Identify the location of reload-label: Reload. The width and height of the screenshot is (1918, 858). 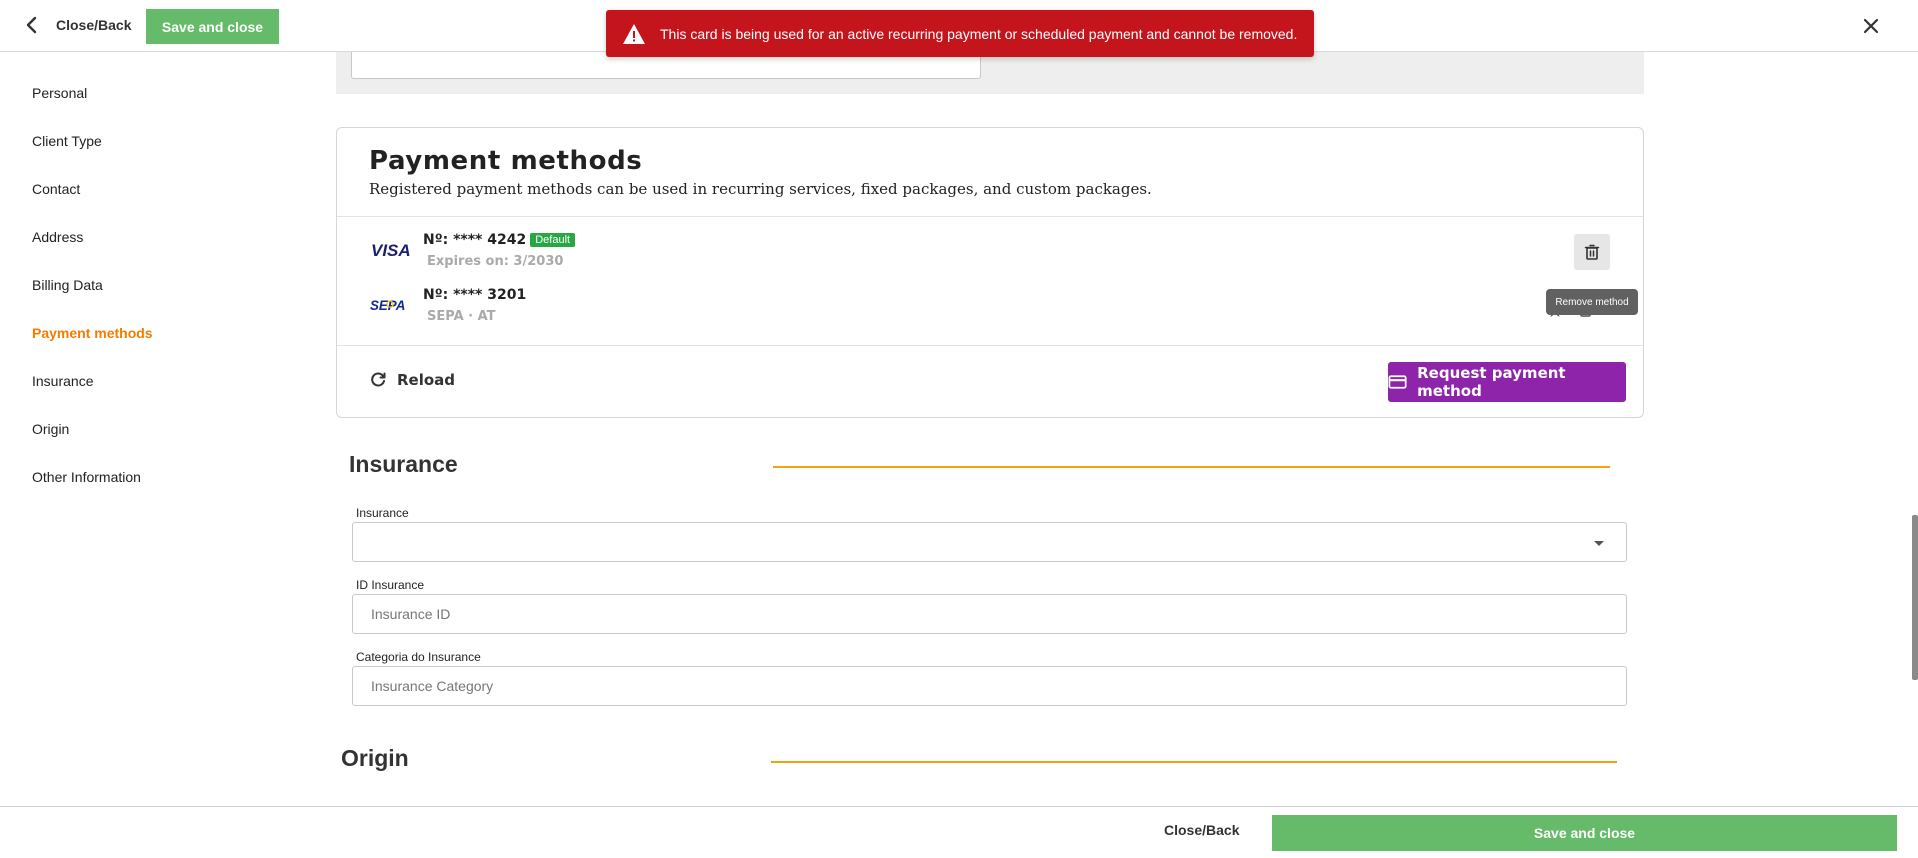
(426, 380).